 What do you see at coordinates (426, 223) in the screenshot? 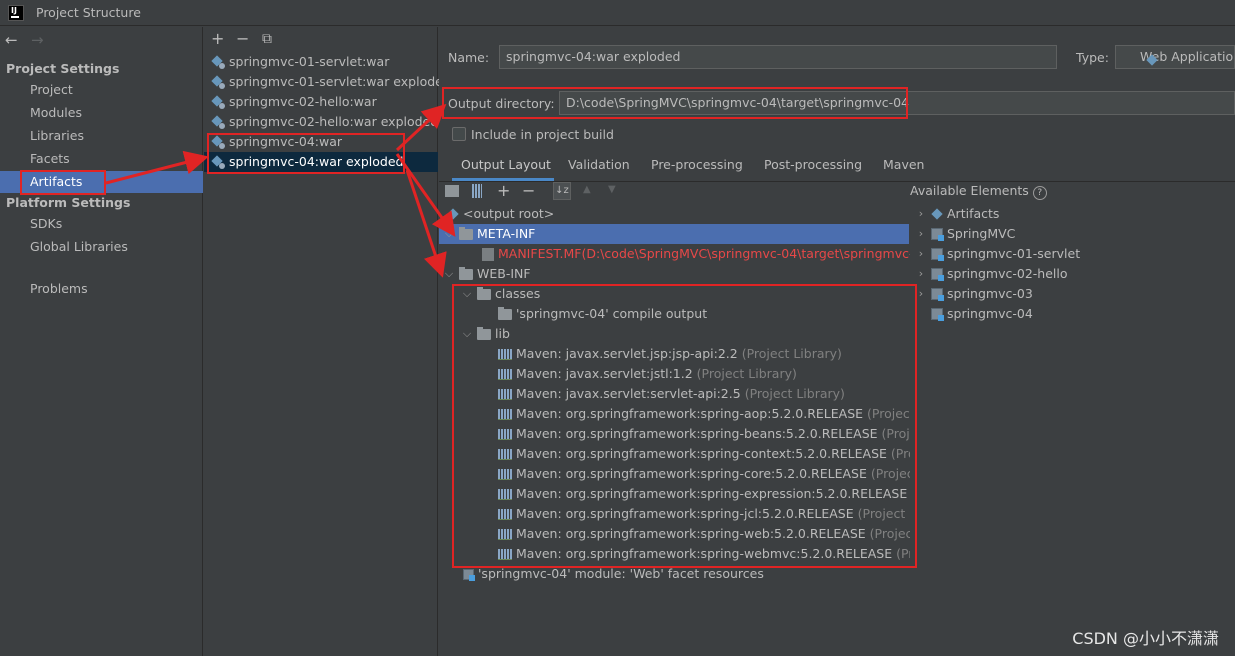
I see `arrow-to-web-inf` at bounding box center [426, 223].